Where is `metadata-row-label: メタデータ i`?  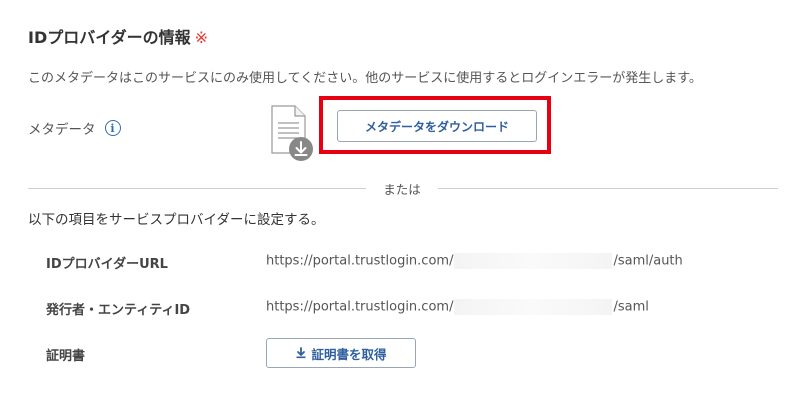 metadata-row-label: メタデータ i is located at coordinates (74, 128).